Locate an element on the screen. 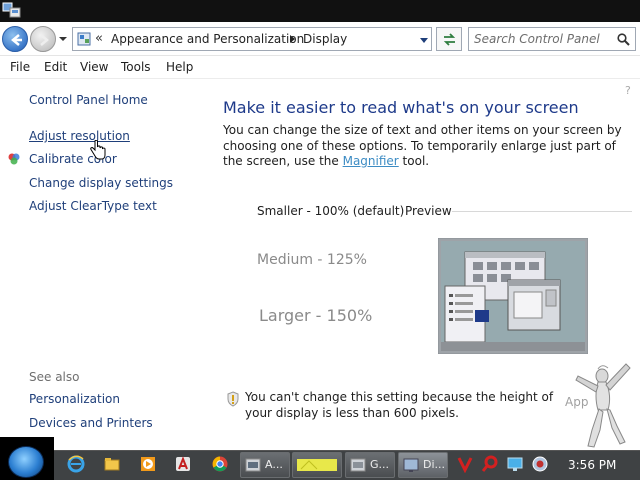  search-input: Search Control Panel is located at coordinates (552, 39).